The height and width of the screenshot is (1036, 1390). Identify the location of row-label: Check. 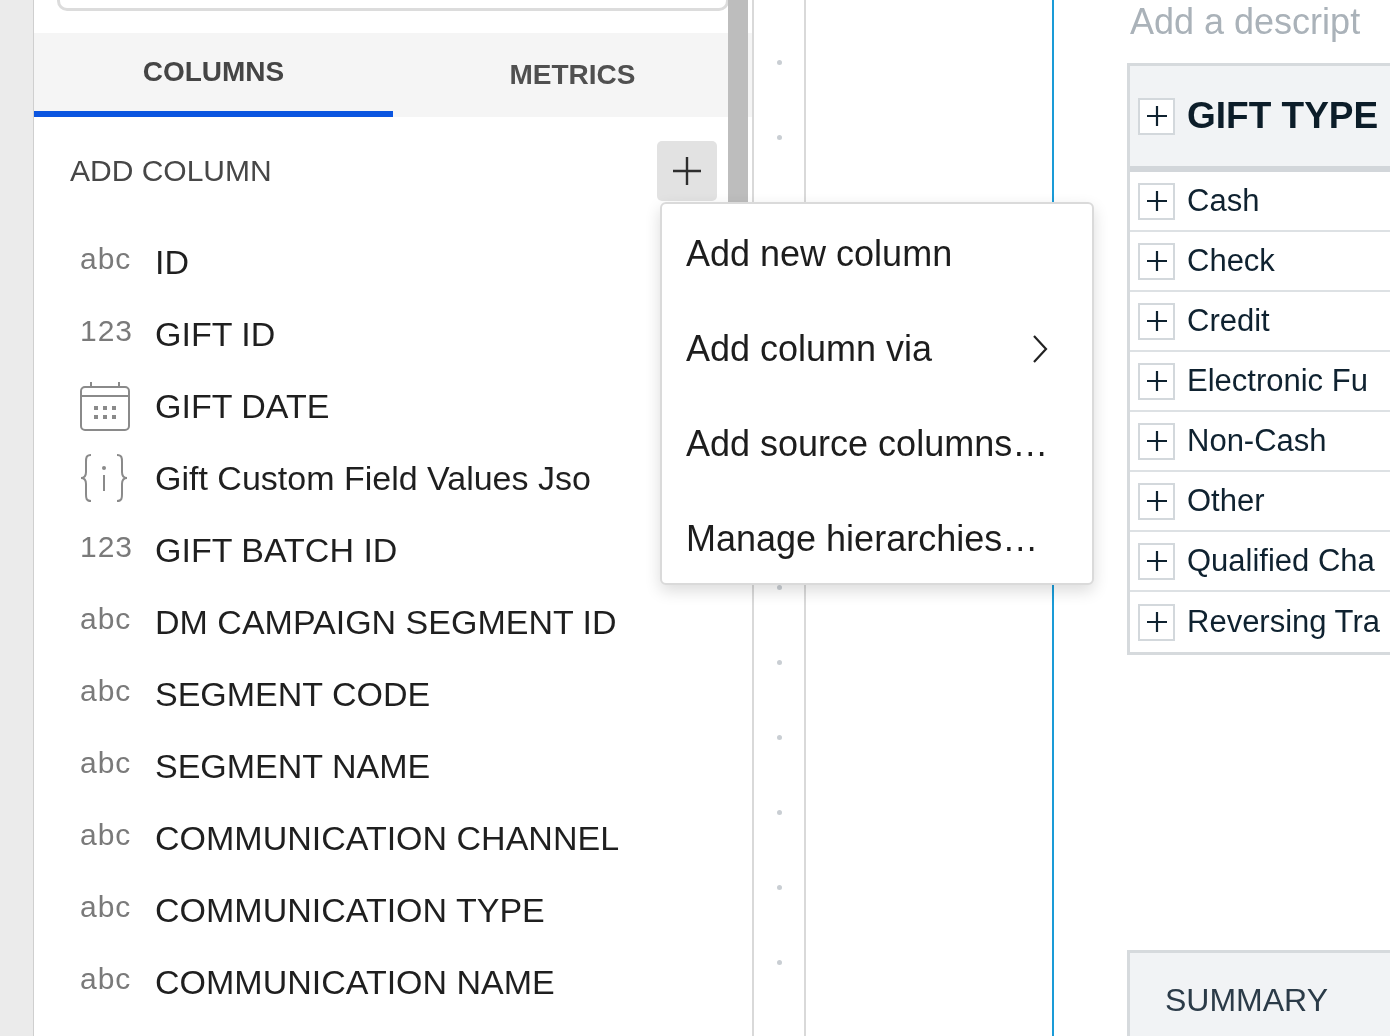
(1231, 261).